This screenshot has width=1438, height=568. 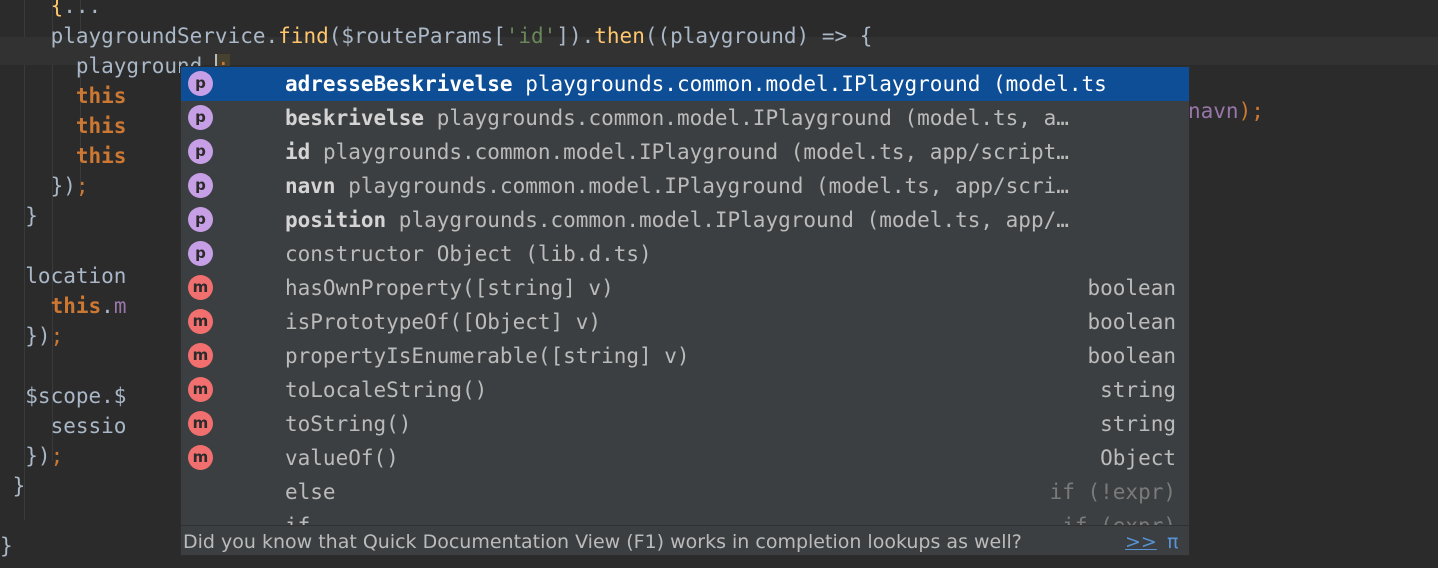 What do you see at coordinates (120, 306) in the screenshot?
I see `code-token: m` at bounding box center [120, 306].